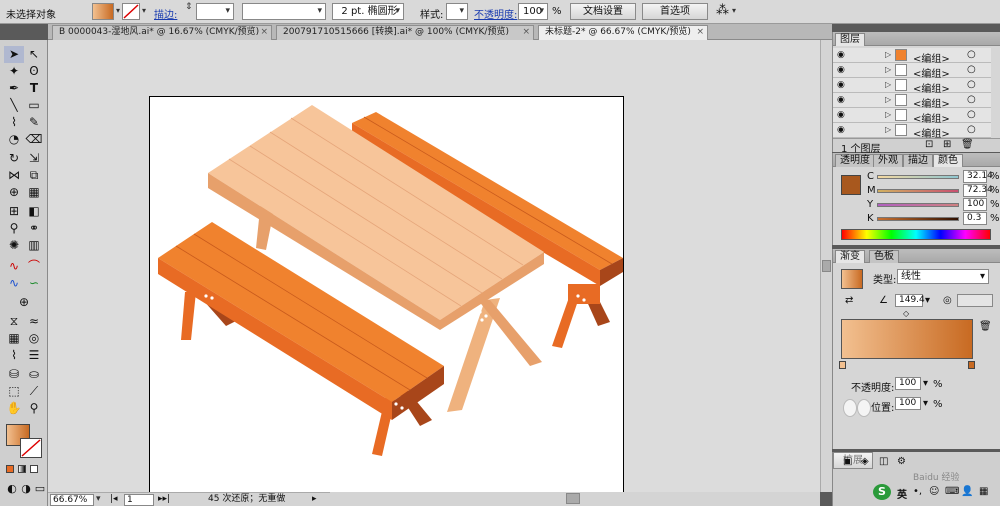 The height and width of the screenshot is (506, 1000). I want to click on delete-layer-icon: 🗑, so click(967, 144).